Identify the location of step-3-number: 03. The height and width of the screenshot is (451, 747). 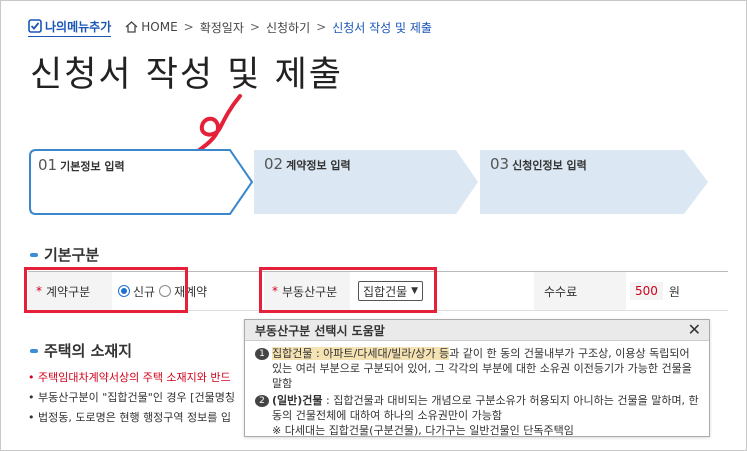
(500, 164).